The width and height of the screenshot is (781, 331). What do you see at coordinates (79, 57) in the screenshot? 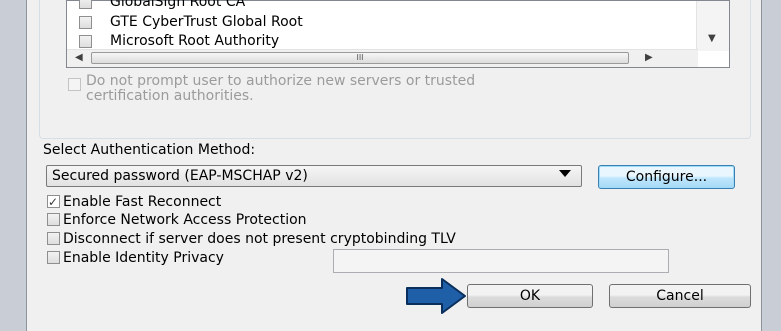
I see `scroll-left-arrow-icon: ◀` at bounding box center [79, 57].